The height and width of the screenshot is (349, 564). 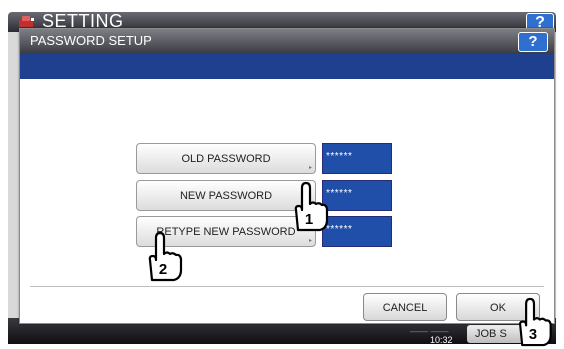 I want to click on dialog-separator, so click(x=287, y=286).